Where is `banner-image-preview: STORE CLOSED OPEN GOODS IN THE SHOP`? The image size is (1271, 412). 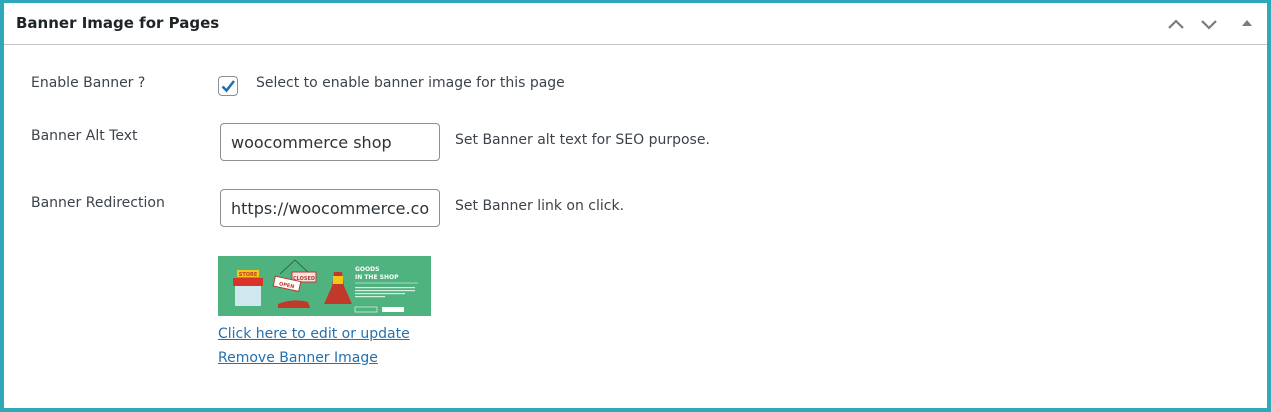
banner-image-preview: STORE CLOSED OPEN GOODS IN THE SHOP is located at coordinates (324, 286).